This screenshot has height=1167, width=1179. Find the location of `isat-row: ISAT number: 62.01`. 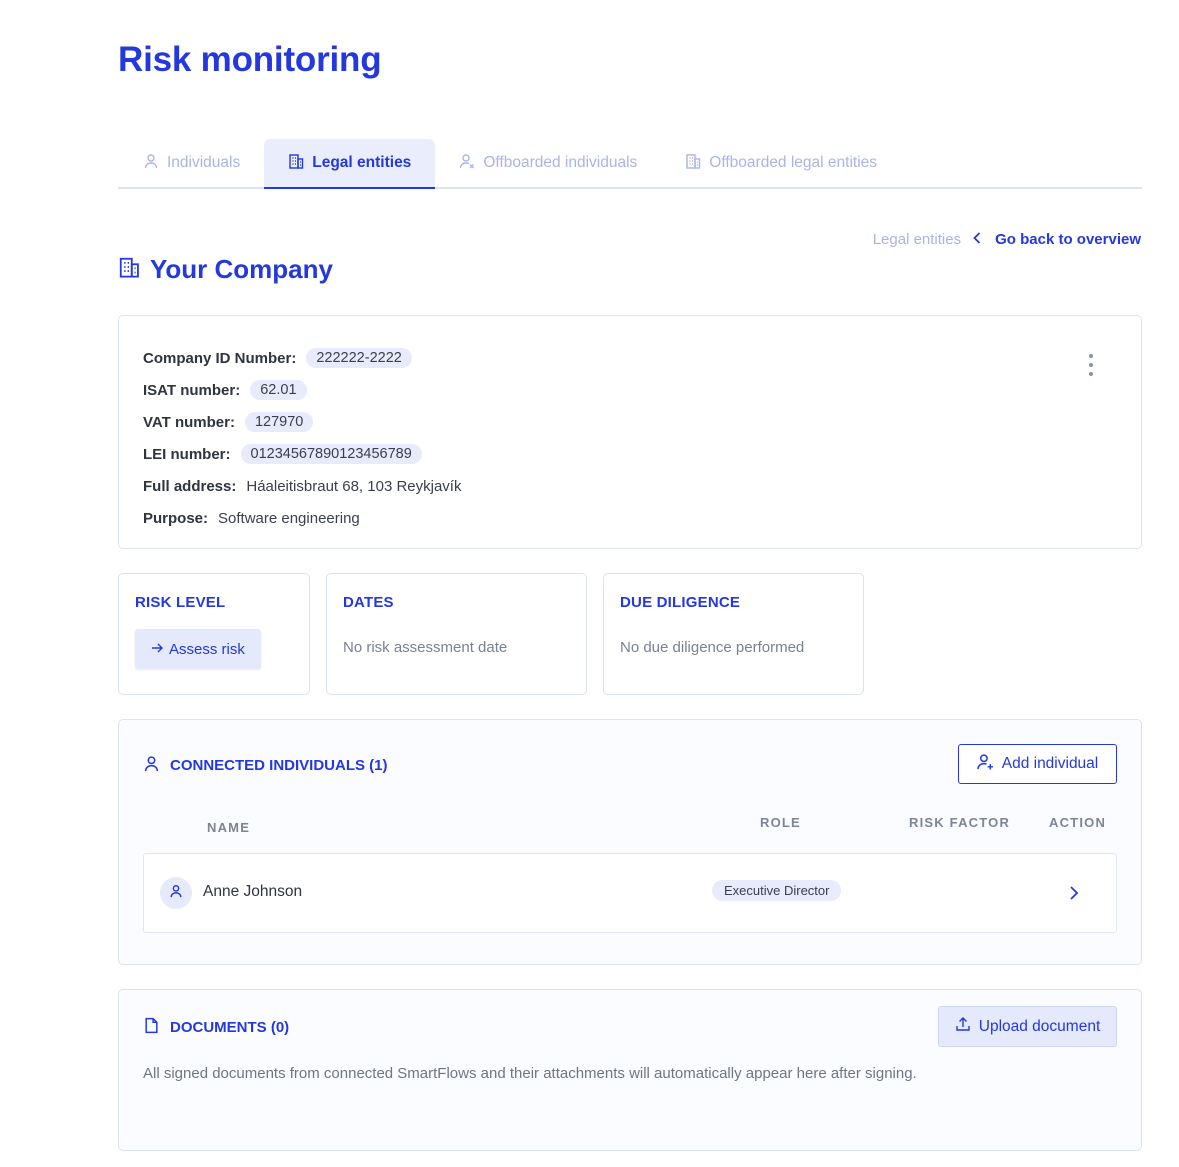

isat-row: ISAT number: 62.01 is located at coordinates (630, 390).